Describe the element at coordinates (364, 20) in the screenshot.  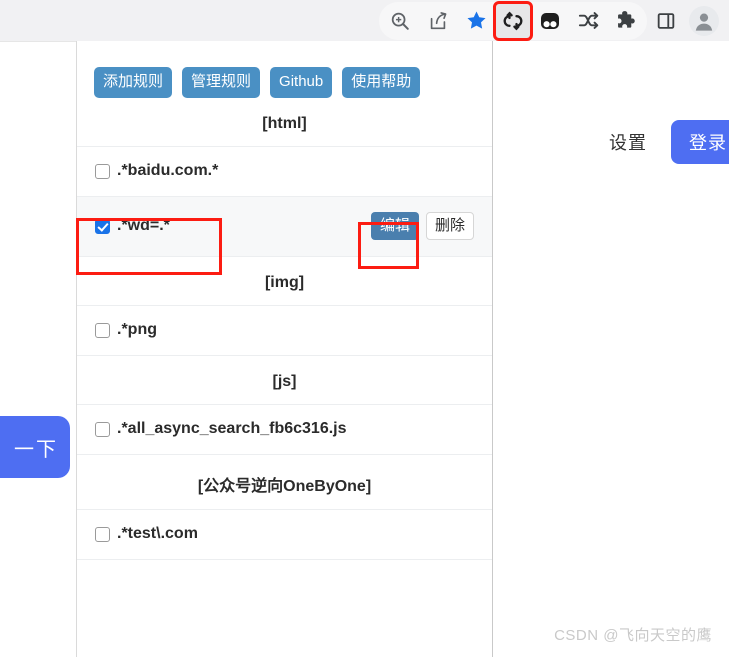
I see `browser-toolbar` at that location.